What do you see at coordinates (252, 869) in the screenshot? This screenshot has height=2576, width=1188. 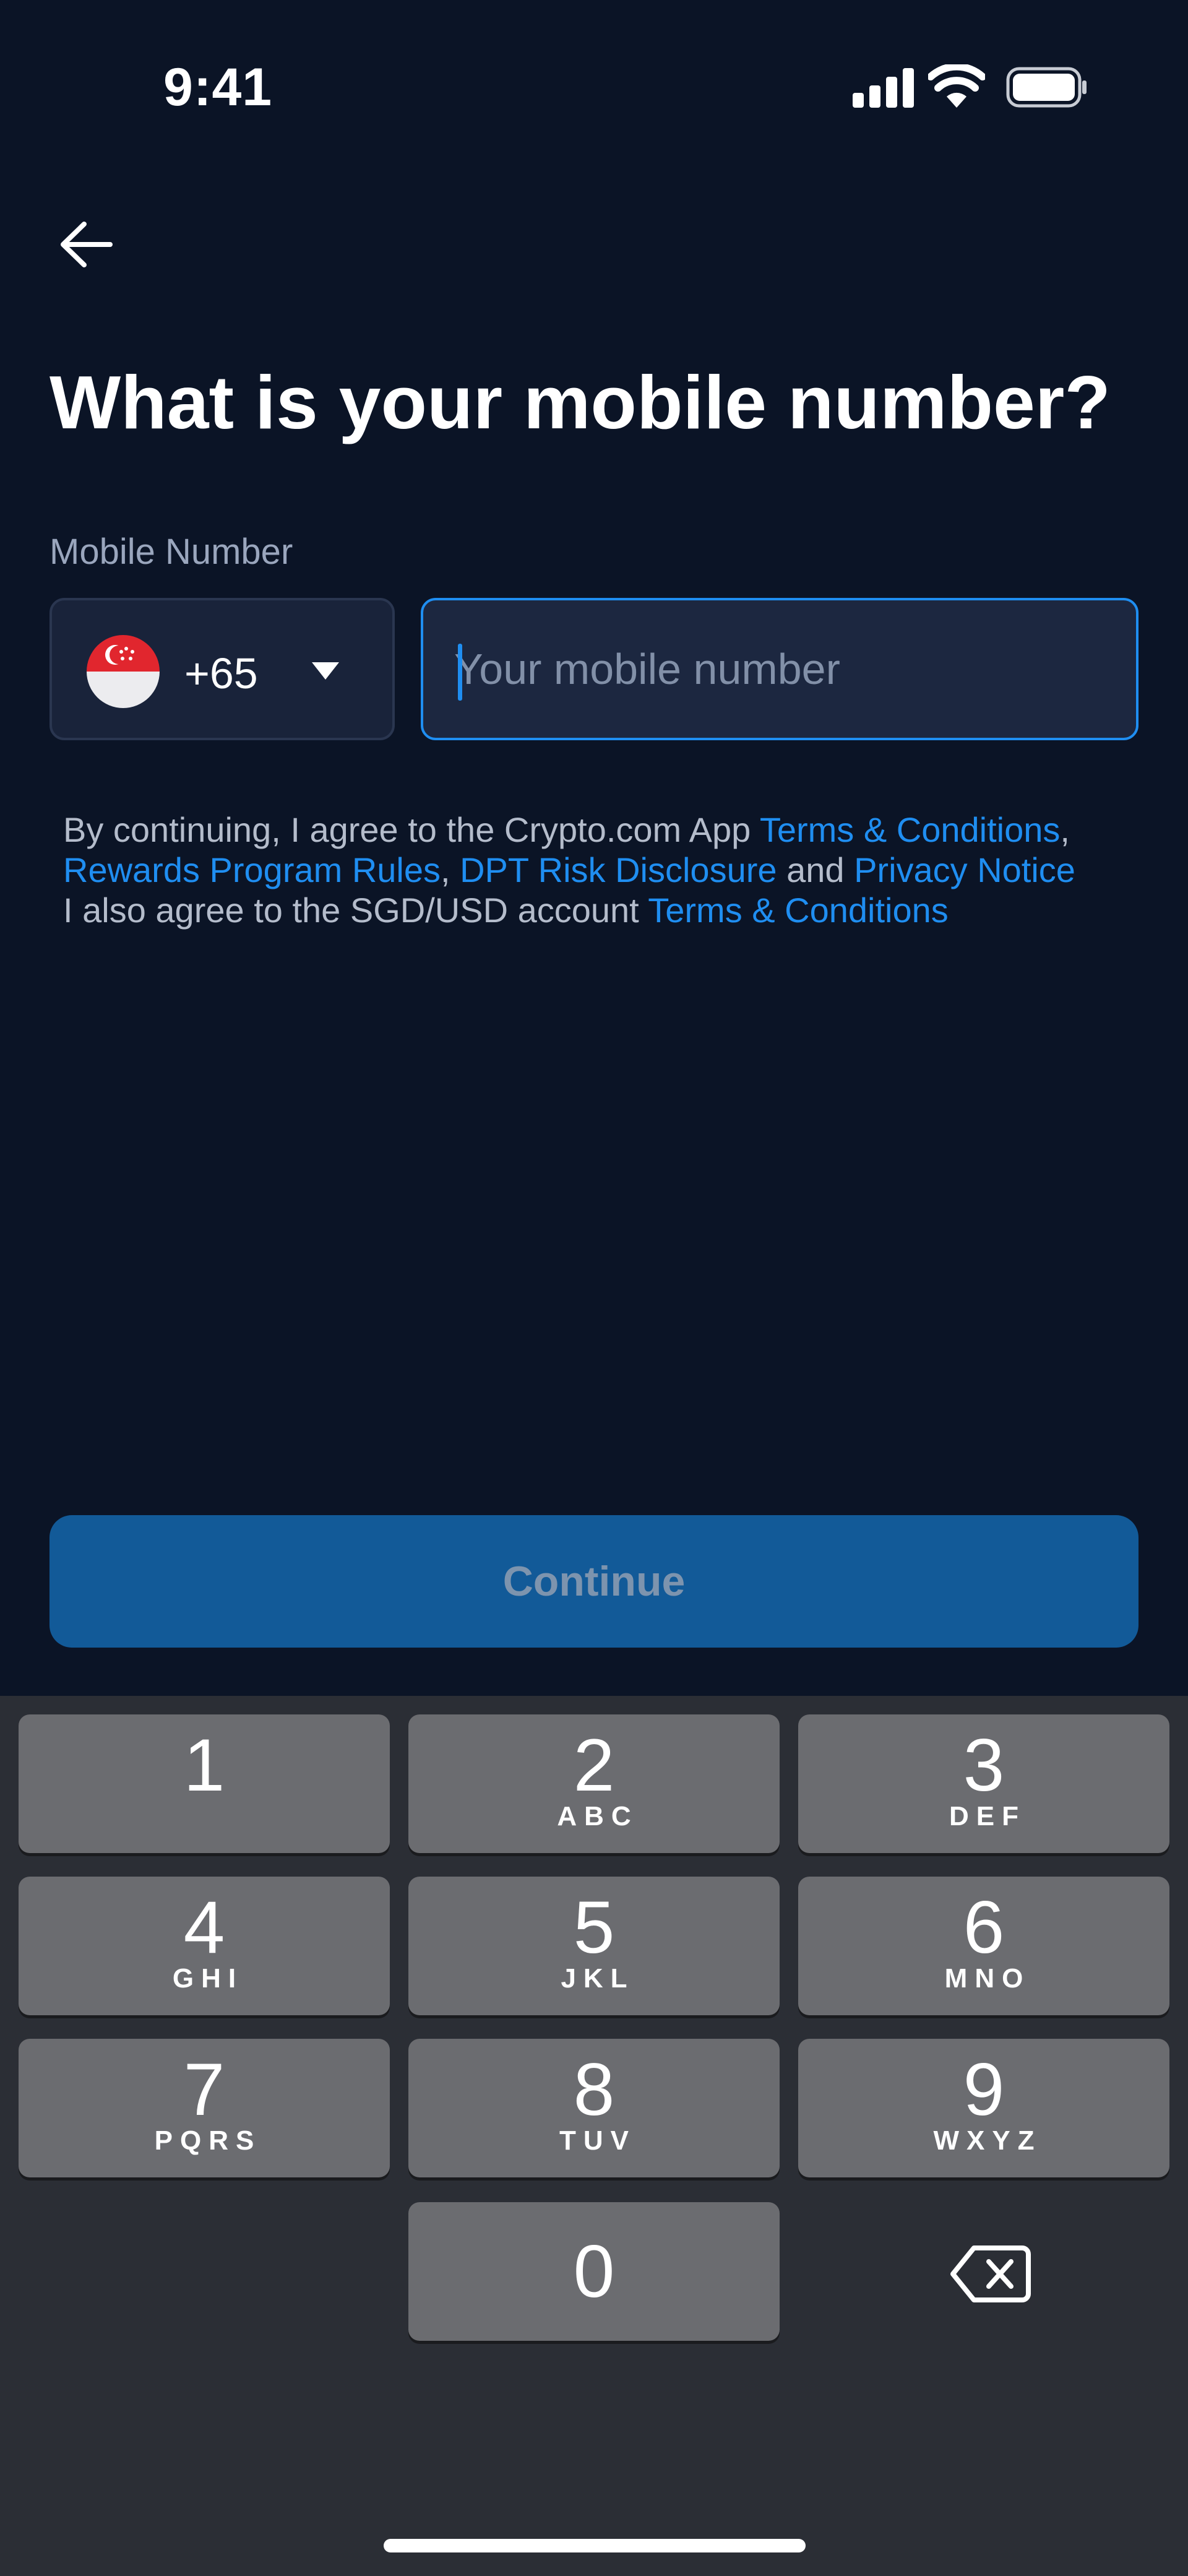 I see `rewards-program-rules-link: Rewards Program Rules` at bounding box center [252, 869].